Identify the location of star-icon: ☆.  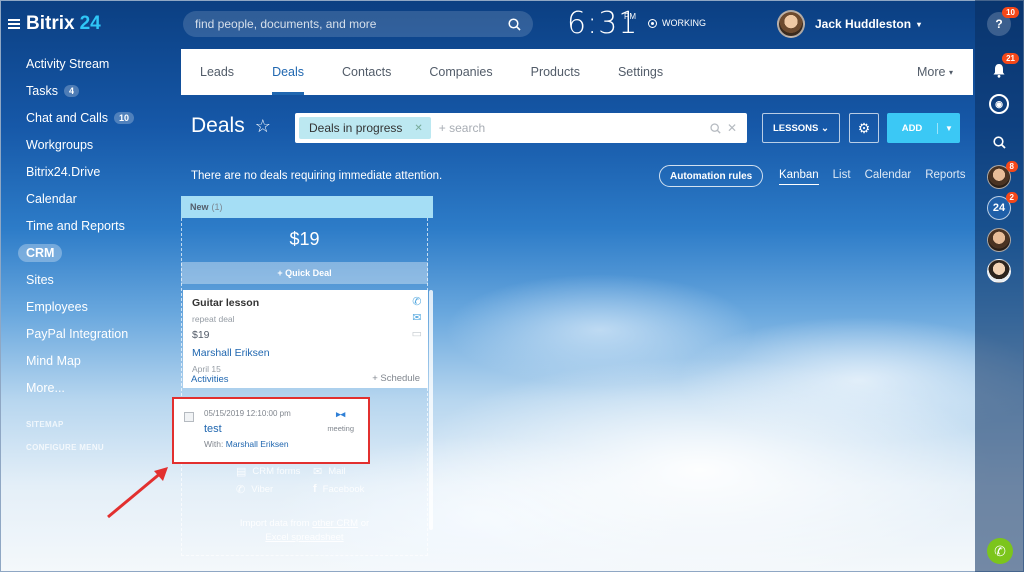
(263, 126).